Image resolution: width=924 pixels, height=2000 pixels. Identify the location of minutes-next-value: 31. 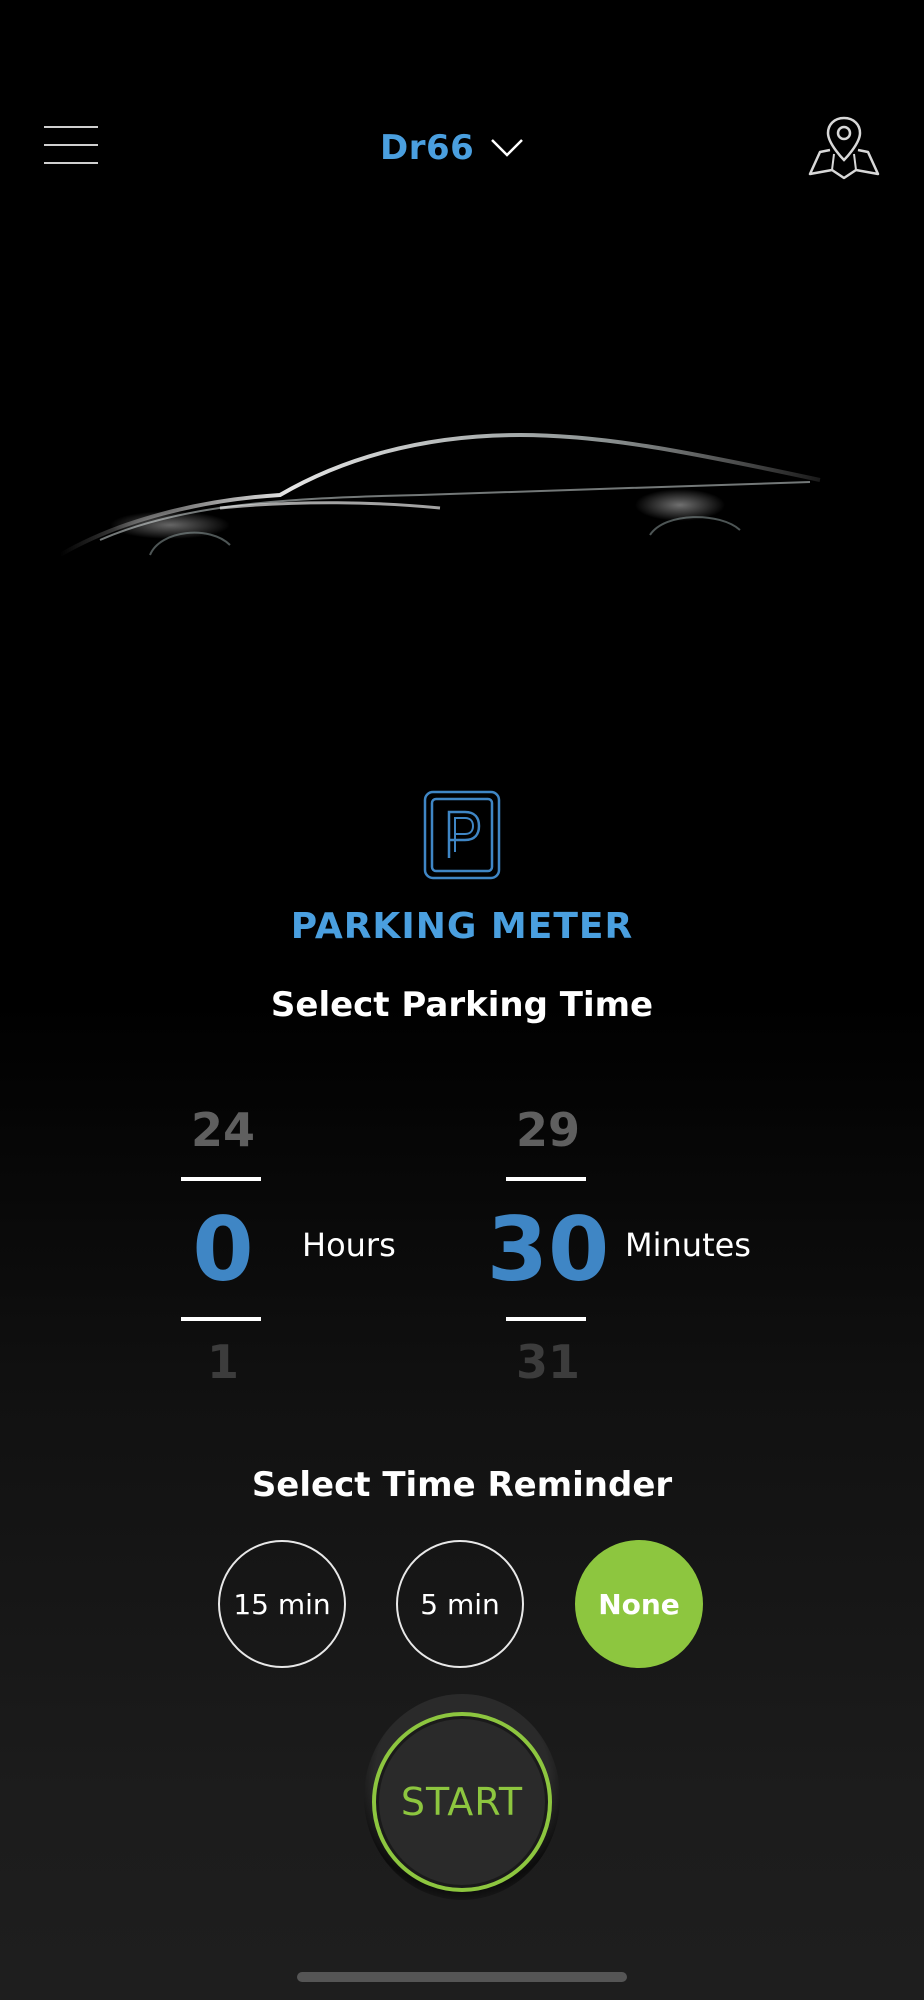
(548, 1362).